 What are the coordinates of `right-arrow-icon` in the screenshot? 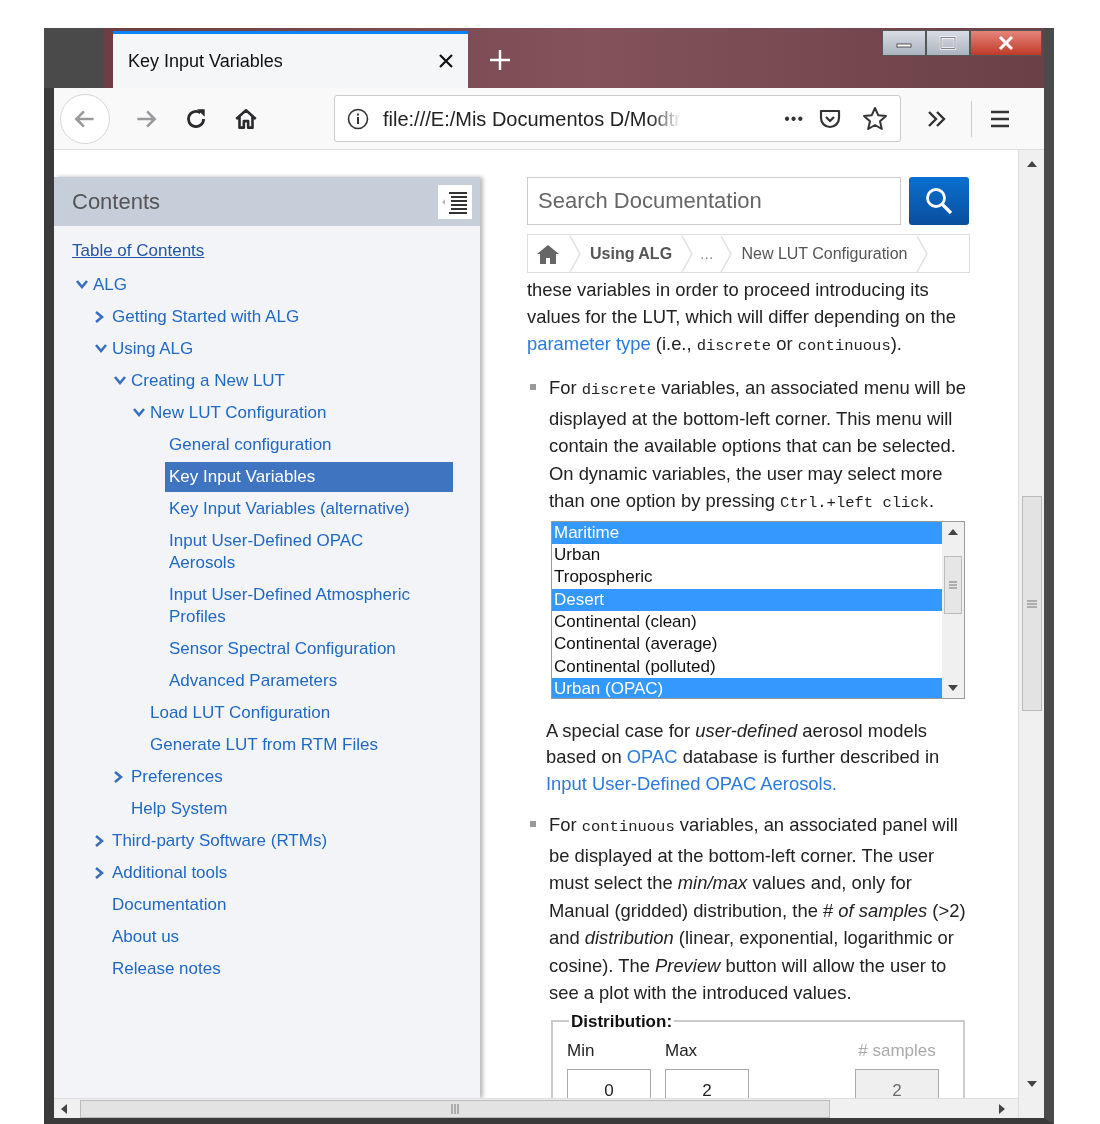 It's located at (1002, 1108).